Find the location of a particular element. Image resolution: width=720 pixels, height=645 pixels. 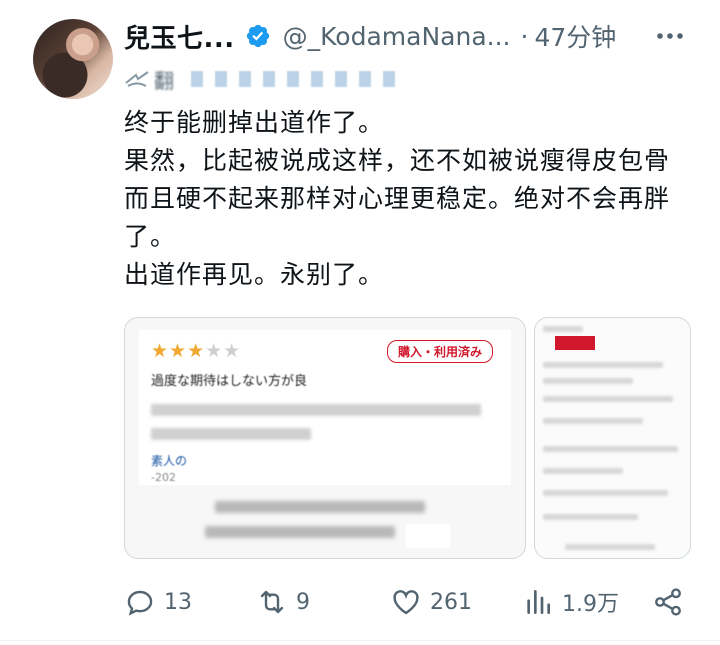

views-count: 1.9万 is located at coordinates (590, 604).